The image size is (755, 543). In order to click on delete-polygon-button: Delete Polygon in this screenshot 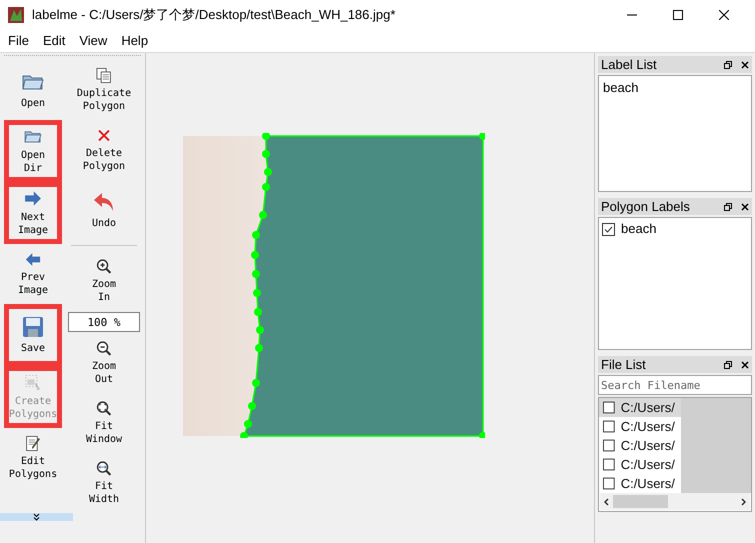, I will do `click(104, 150)`.